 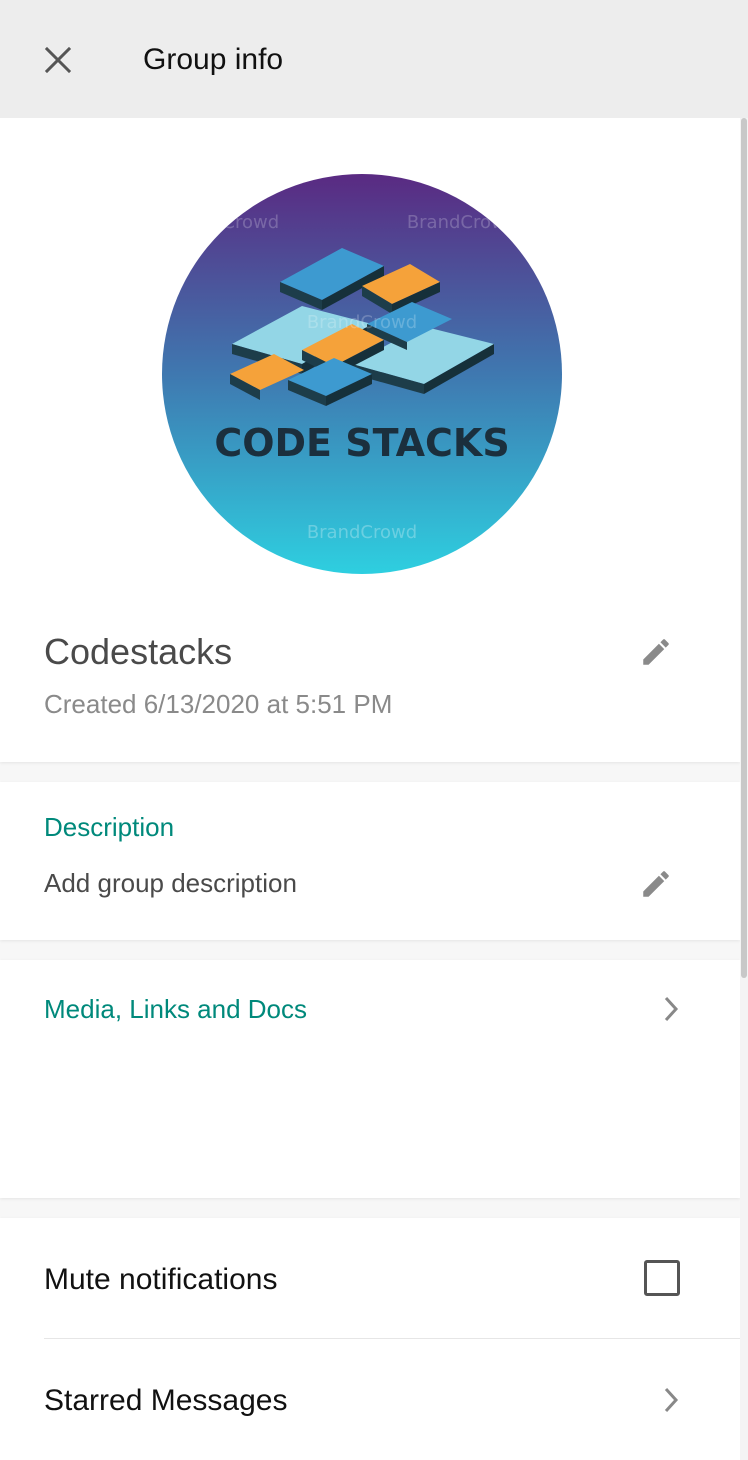 I want to click on starred-messages-label: Starred Messages, so click(x=166, y=1400).